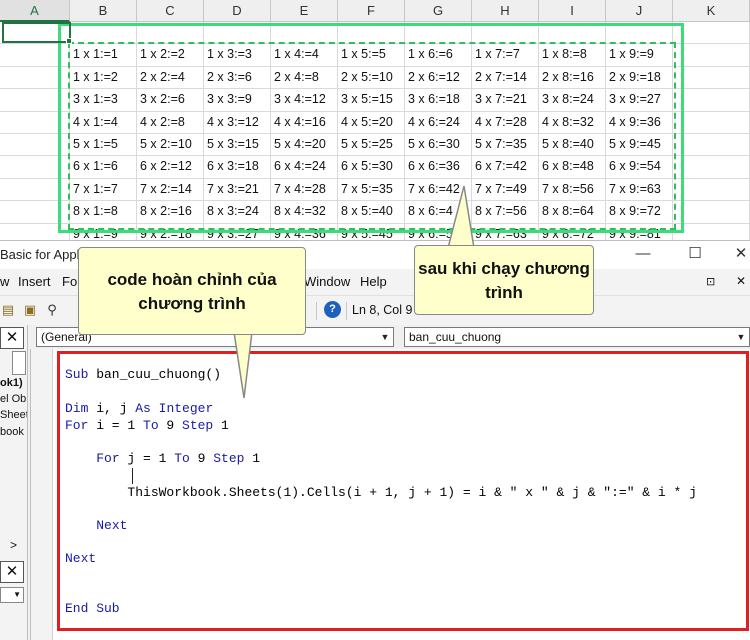 Image resolution: width=750 pixels, height=640 pixels. Describe the element at coordinates (34, 281) in the screenshot. I see `menu-insert: Insert` at that location.